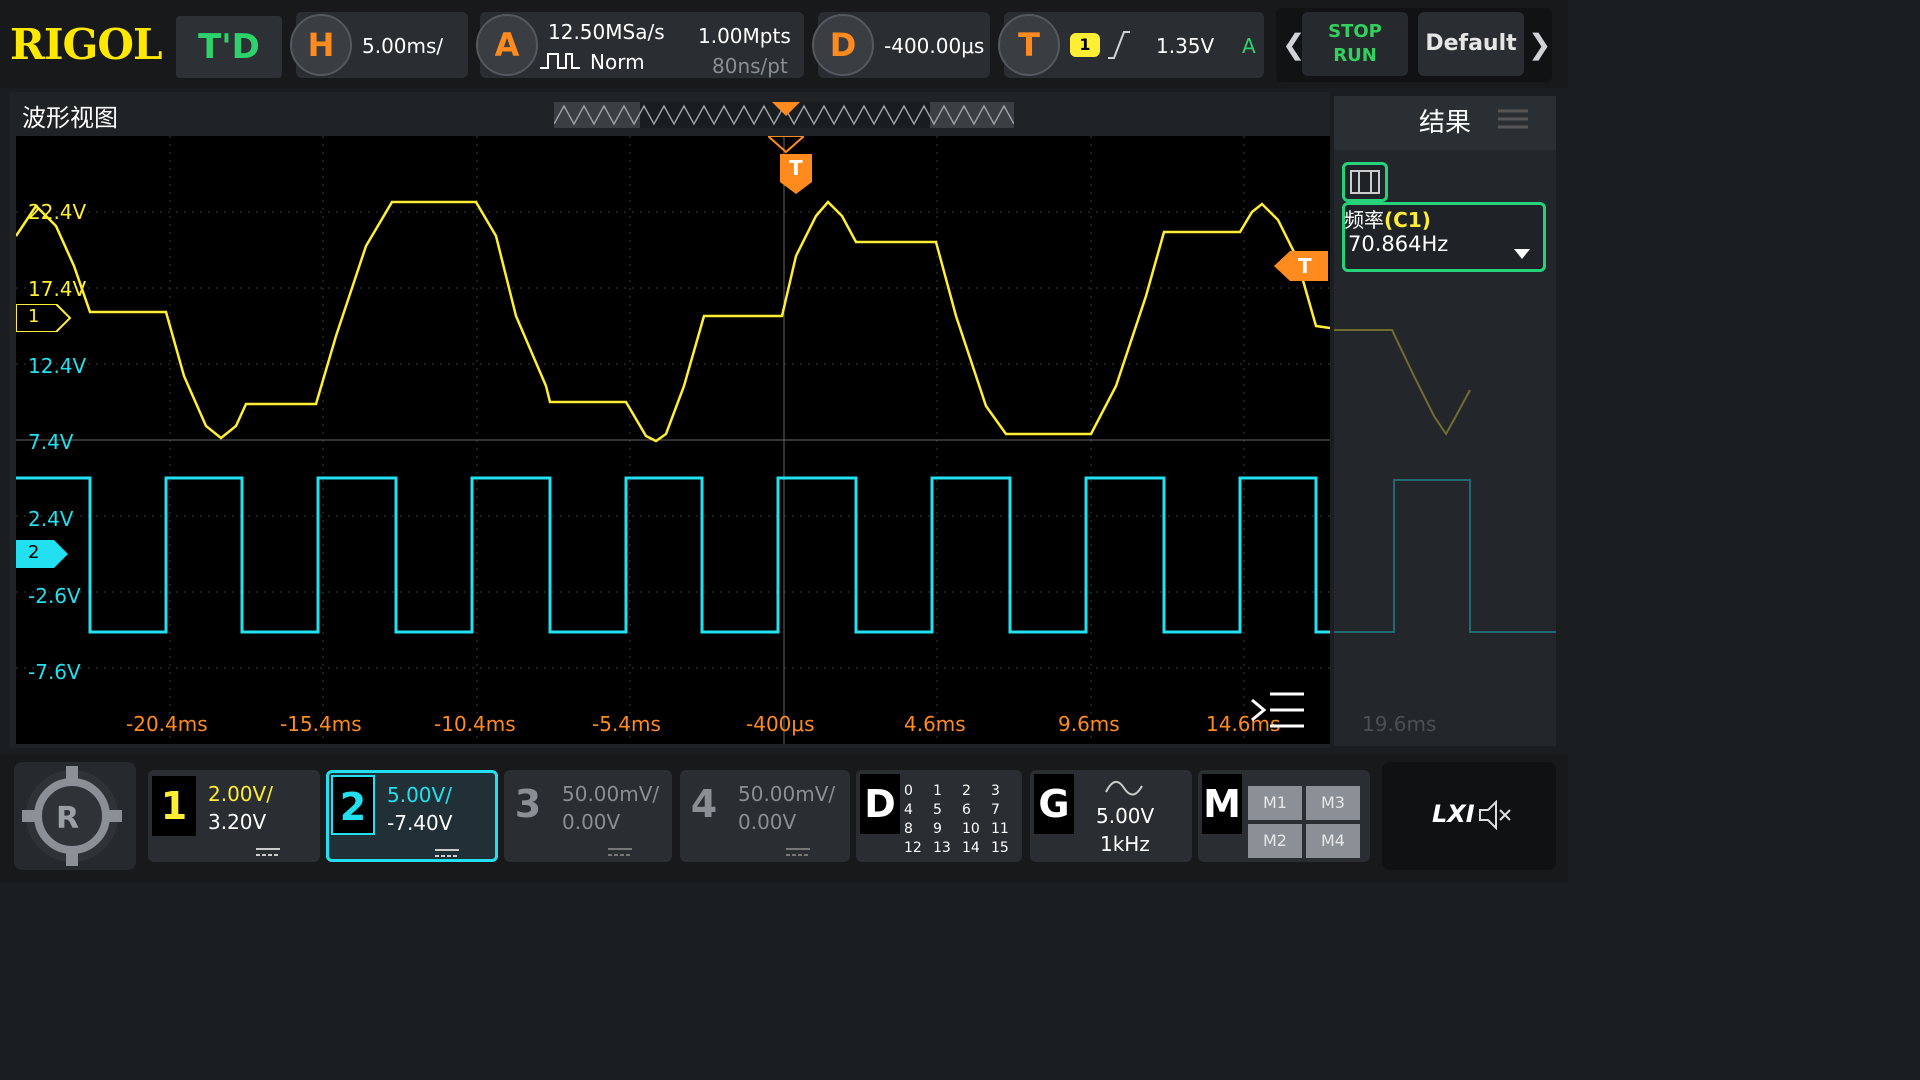 Image resolution: width=1920 pixels, height=1080 pixels. I want to click on measure-label: 频率(C1), so click(1387, 218).